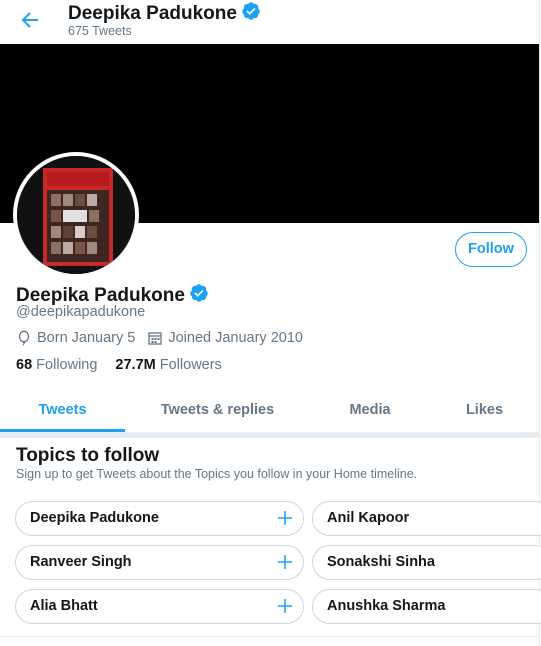 This screenshot has width=541, height=646. I want to click on tab-tweets-replies: Tweets & replies, so click(217, 410).